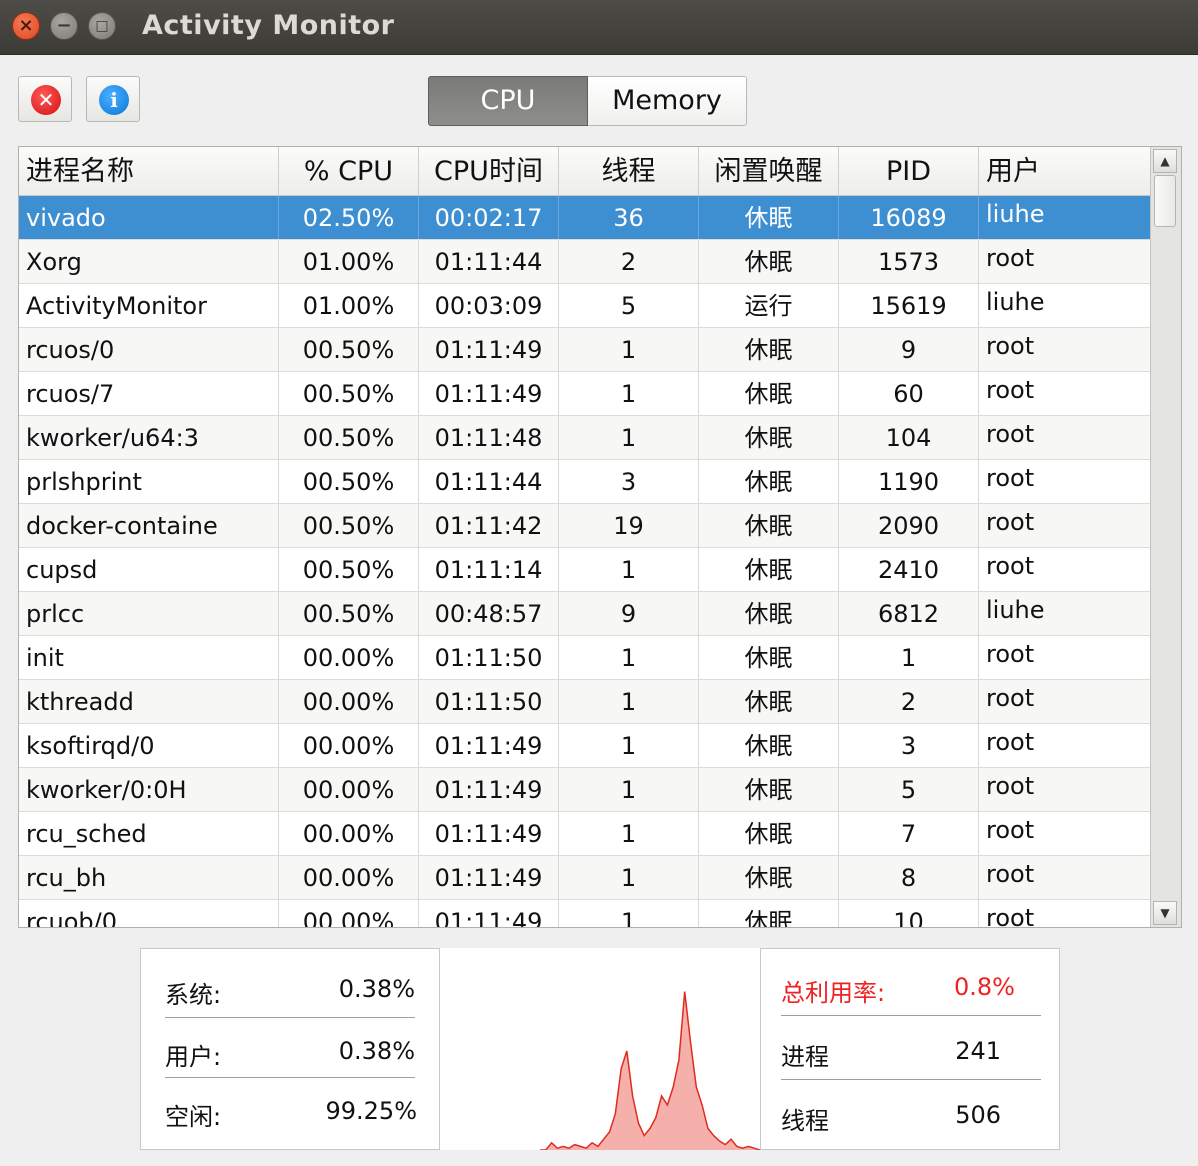 Image resolution: width=1198 pixels, height=1166 pixels. I want to click on table-row: prlshprint 00.50% 01:11:44 3 休眠 1190 root, so click(585, 482).